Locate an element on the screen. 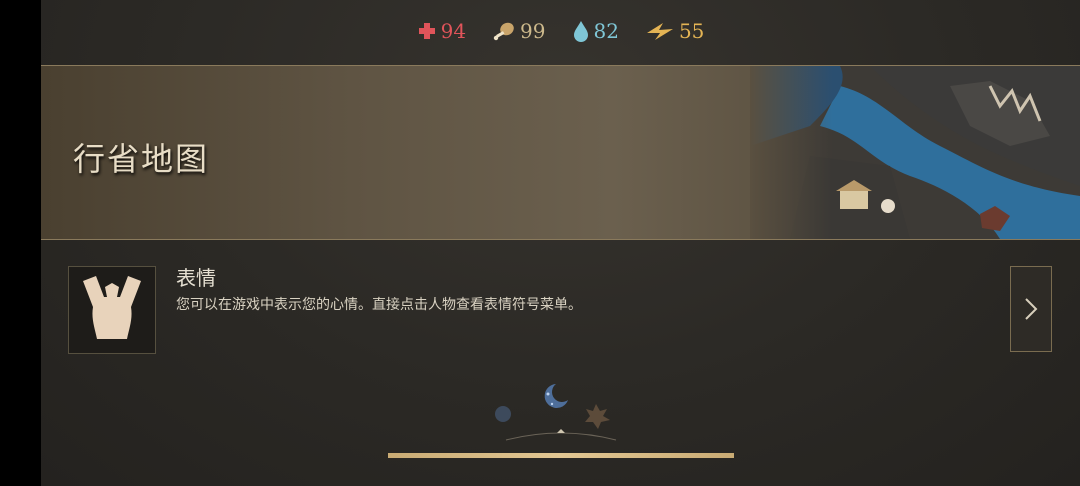 This screenshot has height=486, width=1080. tip-title: 表情 is located at coordinates (196, 278).